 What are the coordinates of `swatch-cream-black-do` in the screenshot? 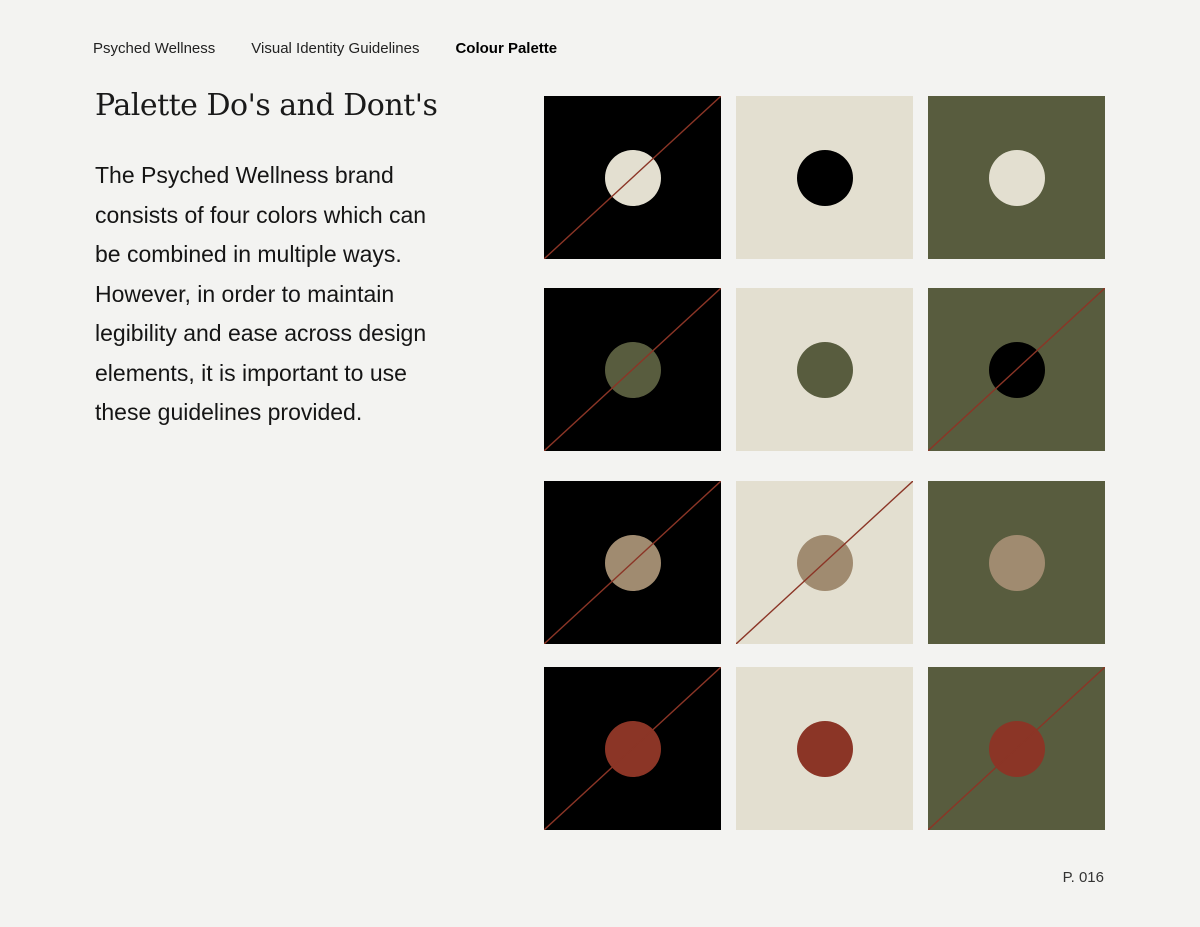 It's located at (824, 177).